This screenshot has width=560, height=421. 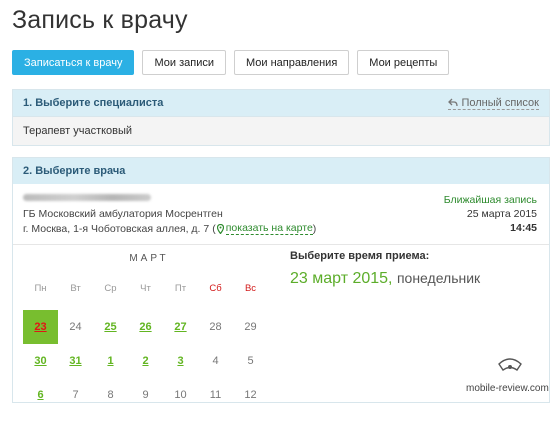 I want to click on calendar-day: 5, so click(x=250, y=361).